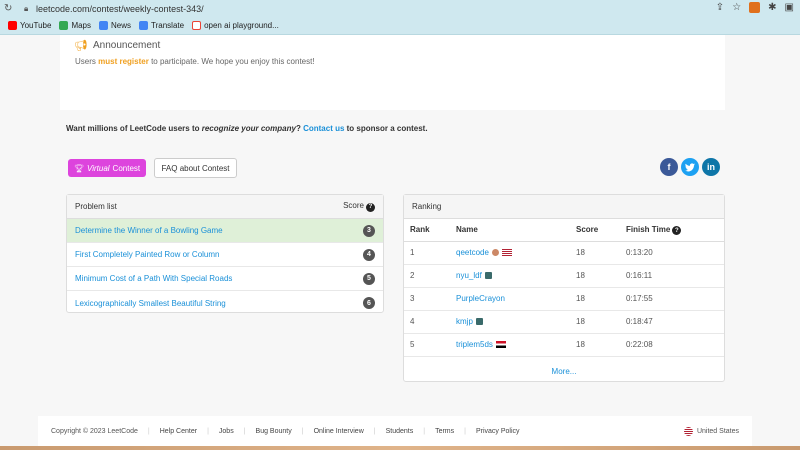 This screenshot has height=450, width=800. Describe the element at coordinates (506, 253) in the screenshot. I see `us-flag-icon` at that location.